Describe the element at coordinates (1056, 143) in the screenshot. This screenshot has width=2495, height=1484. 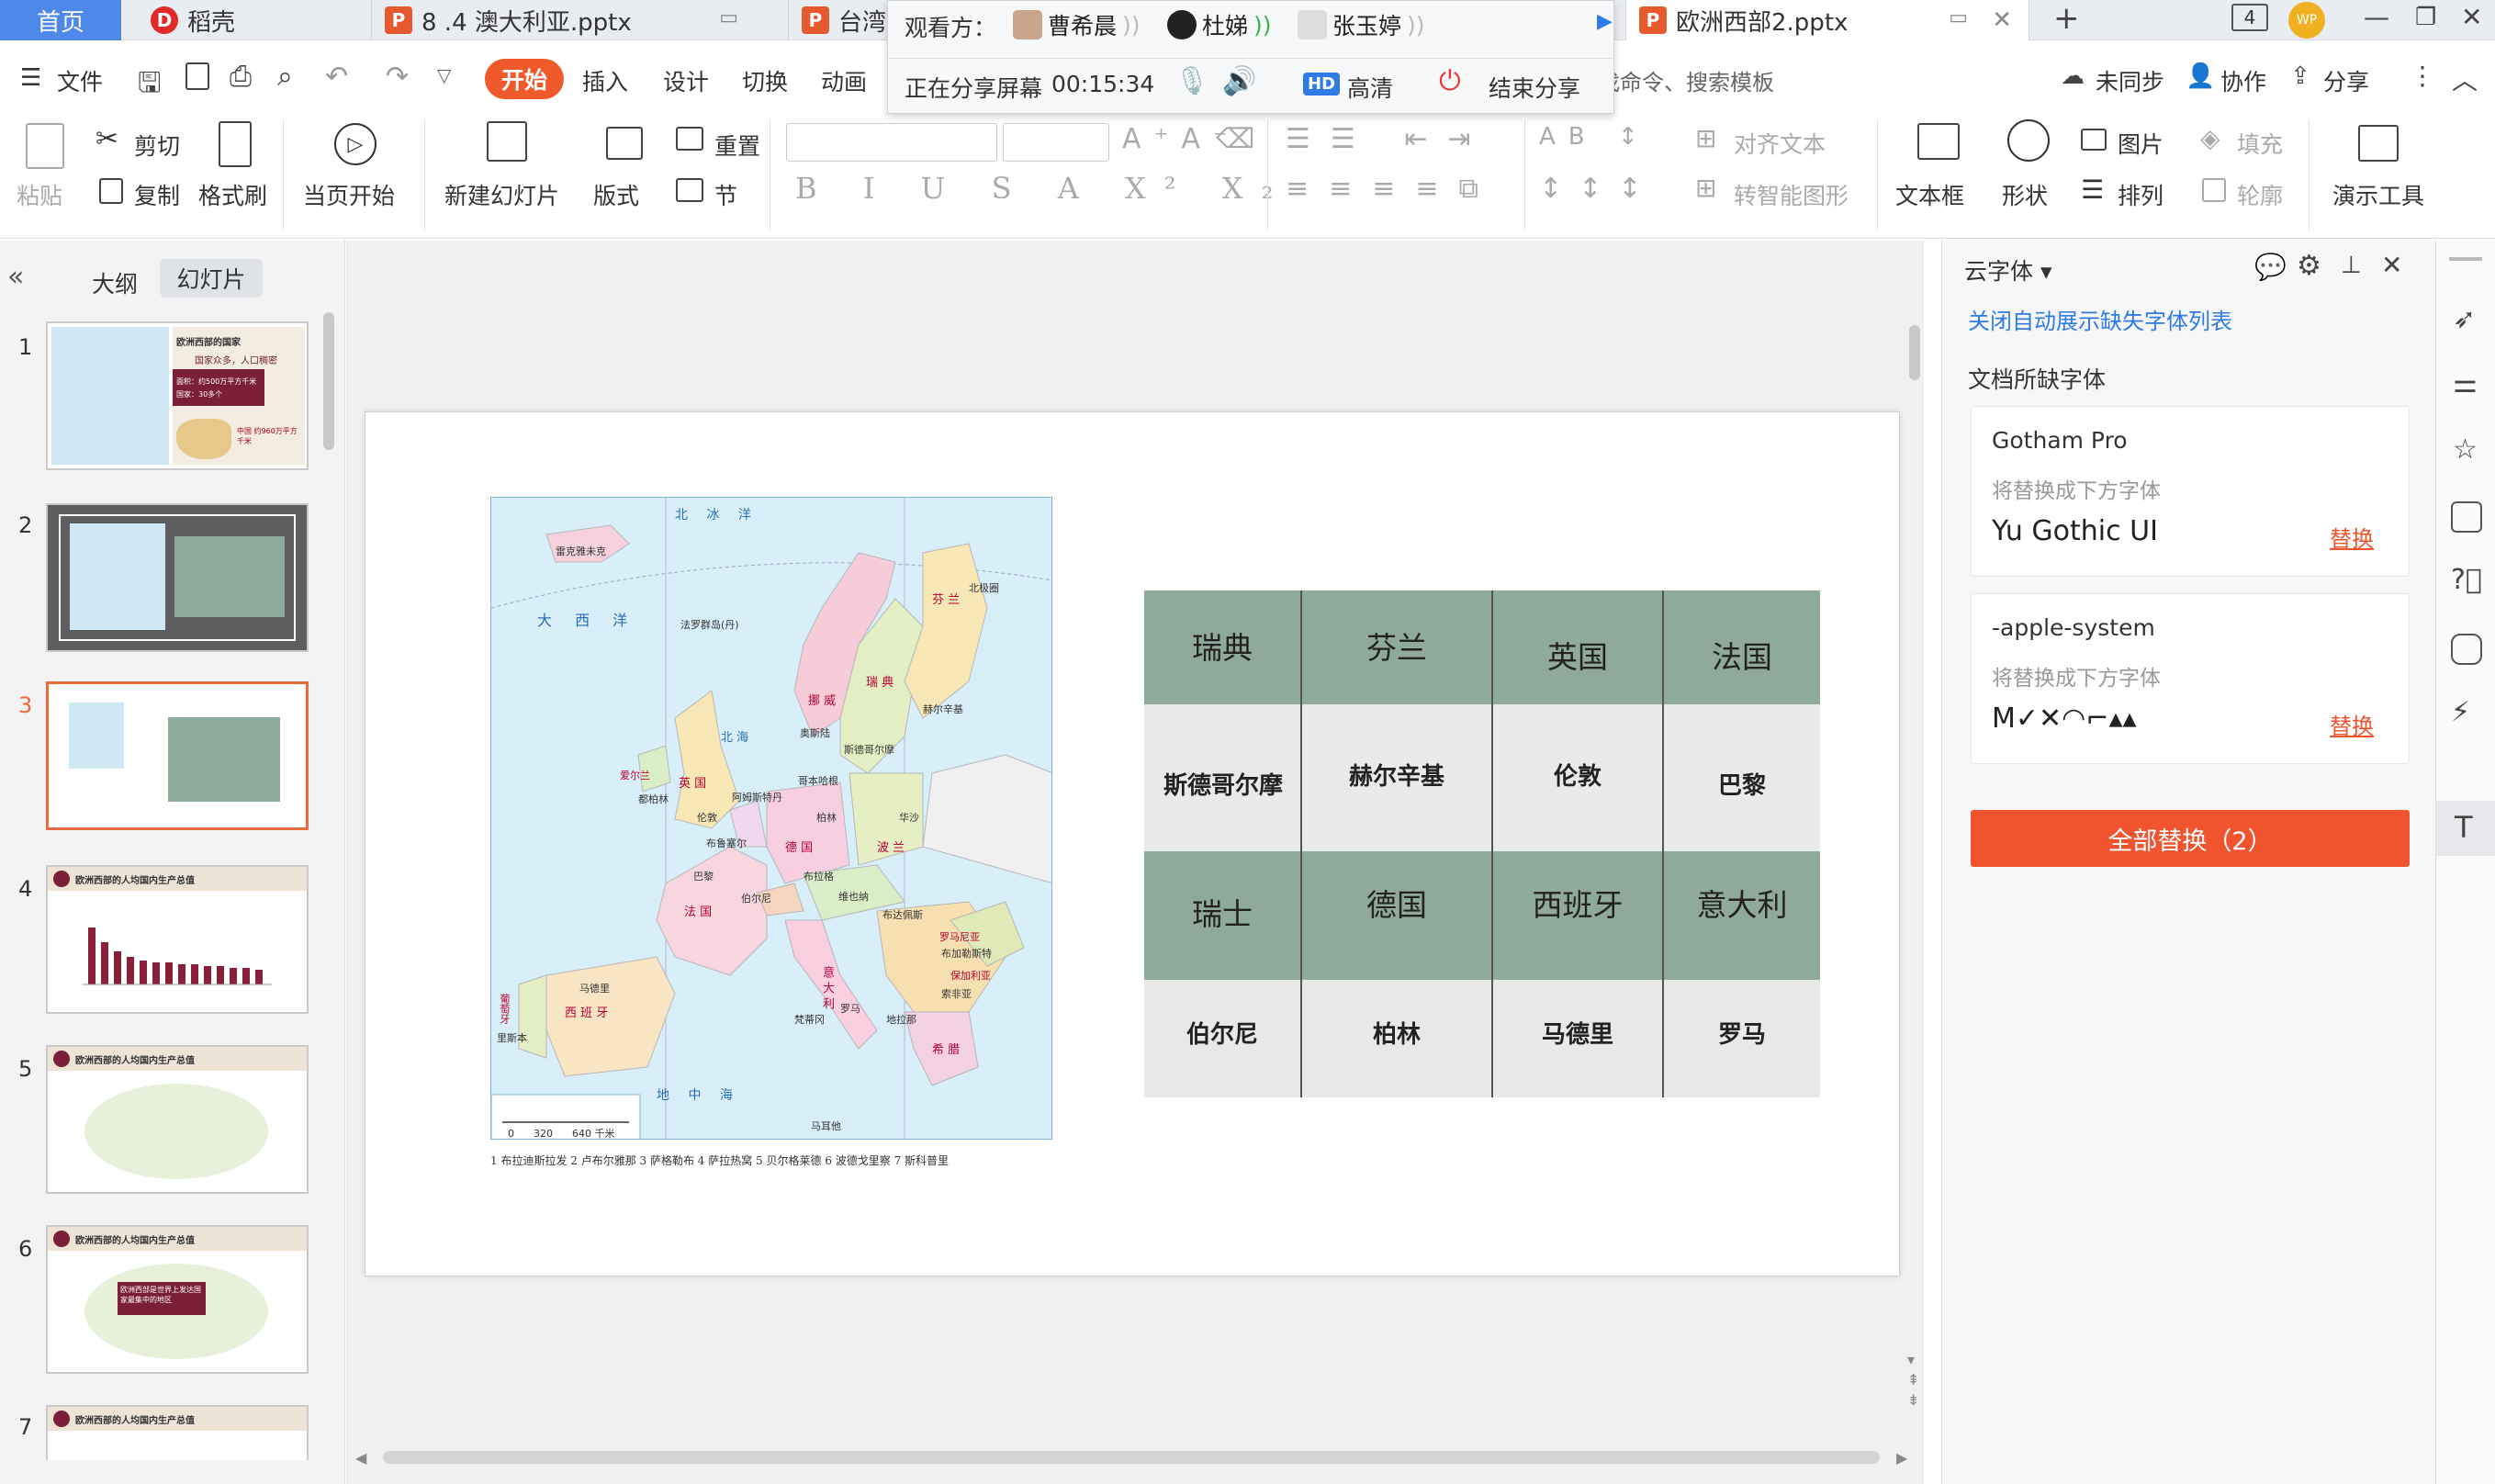
I see `font-size-select` at that location.